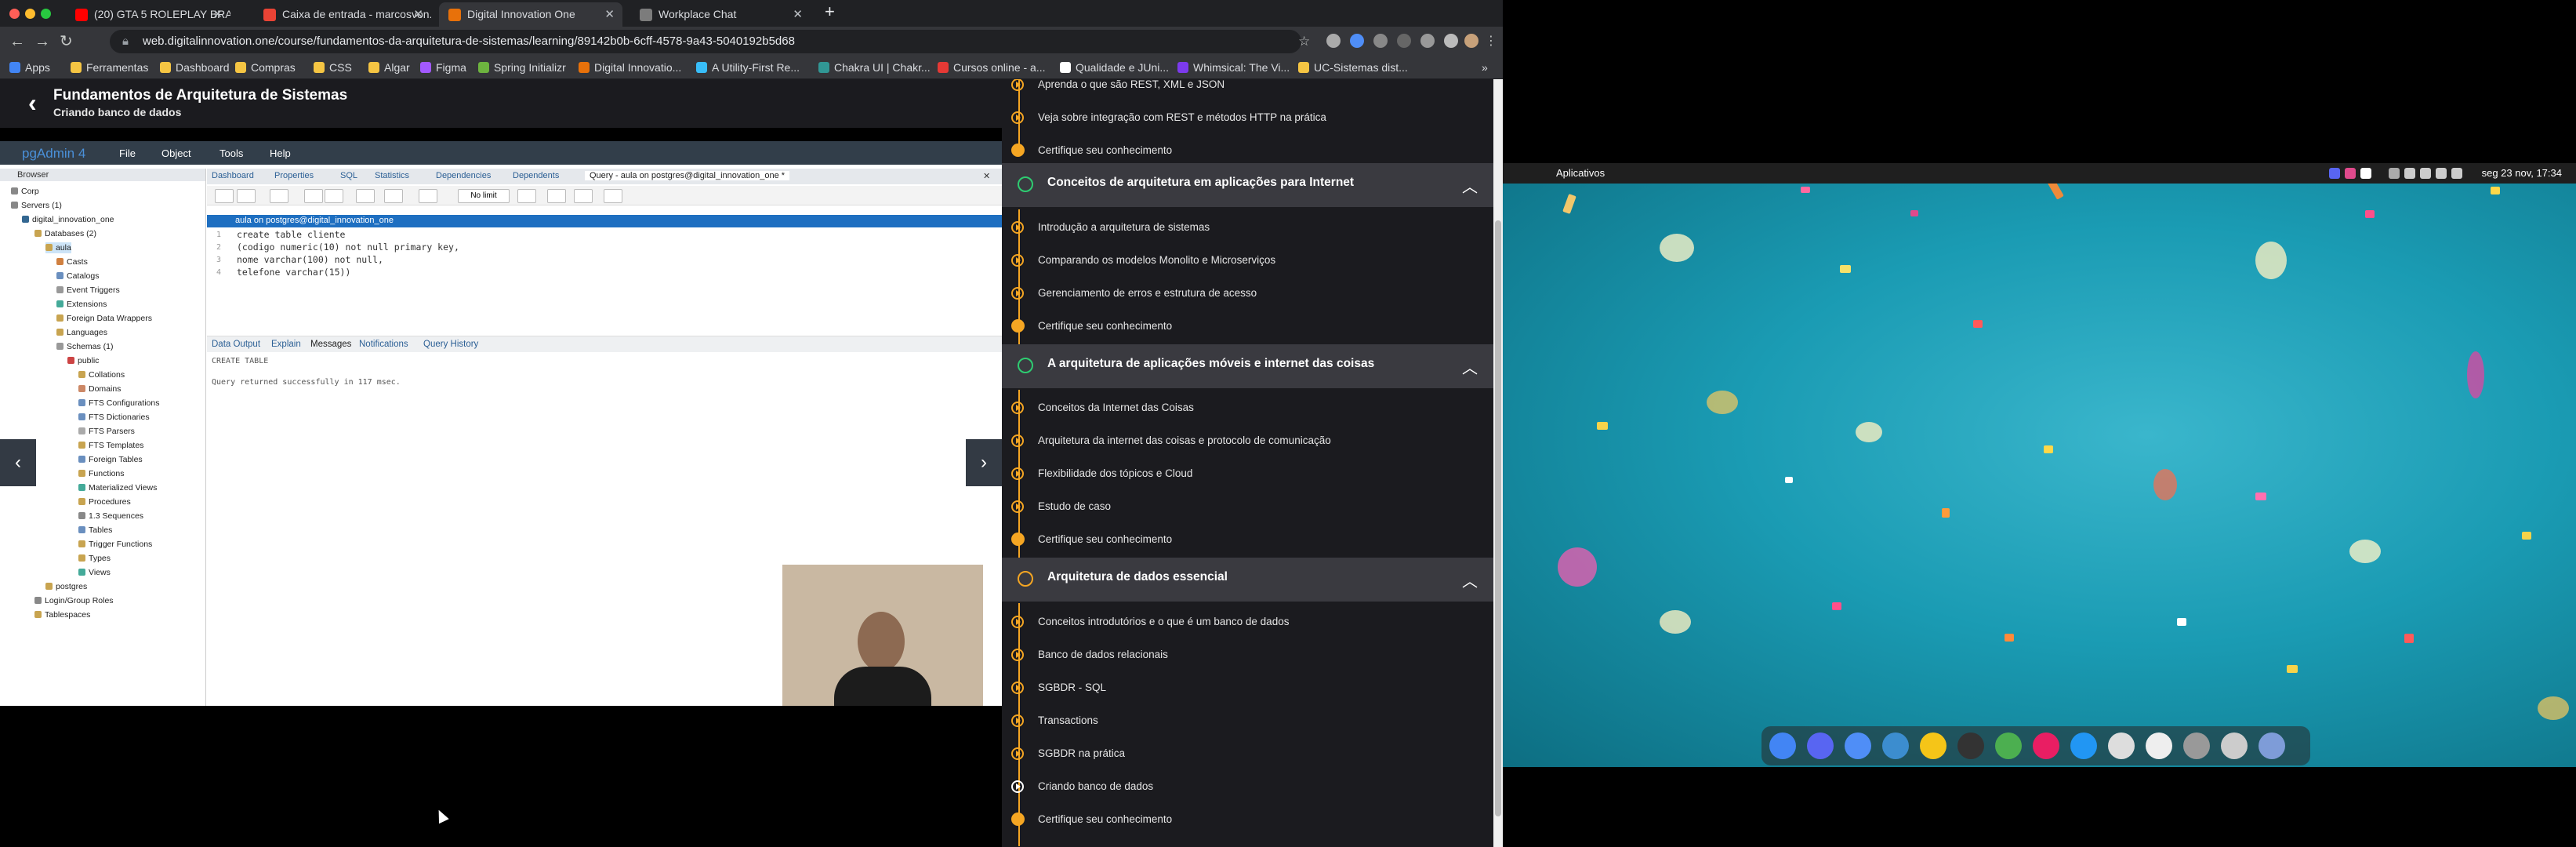 This screenshot has height=847, width=2576. I want to click on bookmark-item: CSS, so click(333, 67).